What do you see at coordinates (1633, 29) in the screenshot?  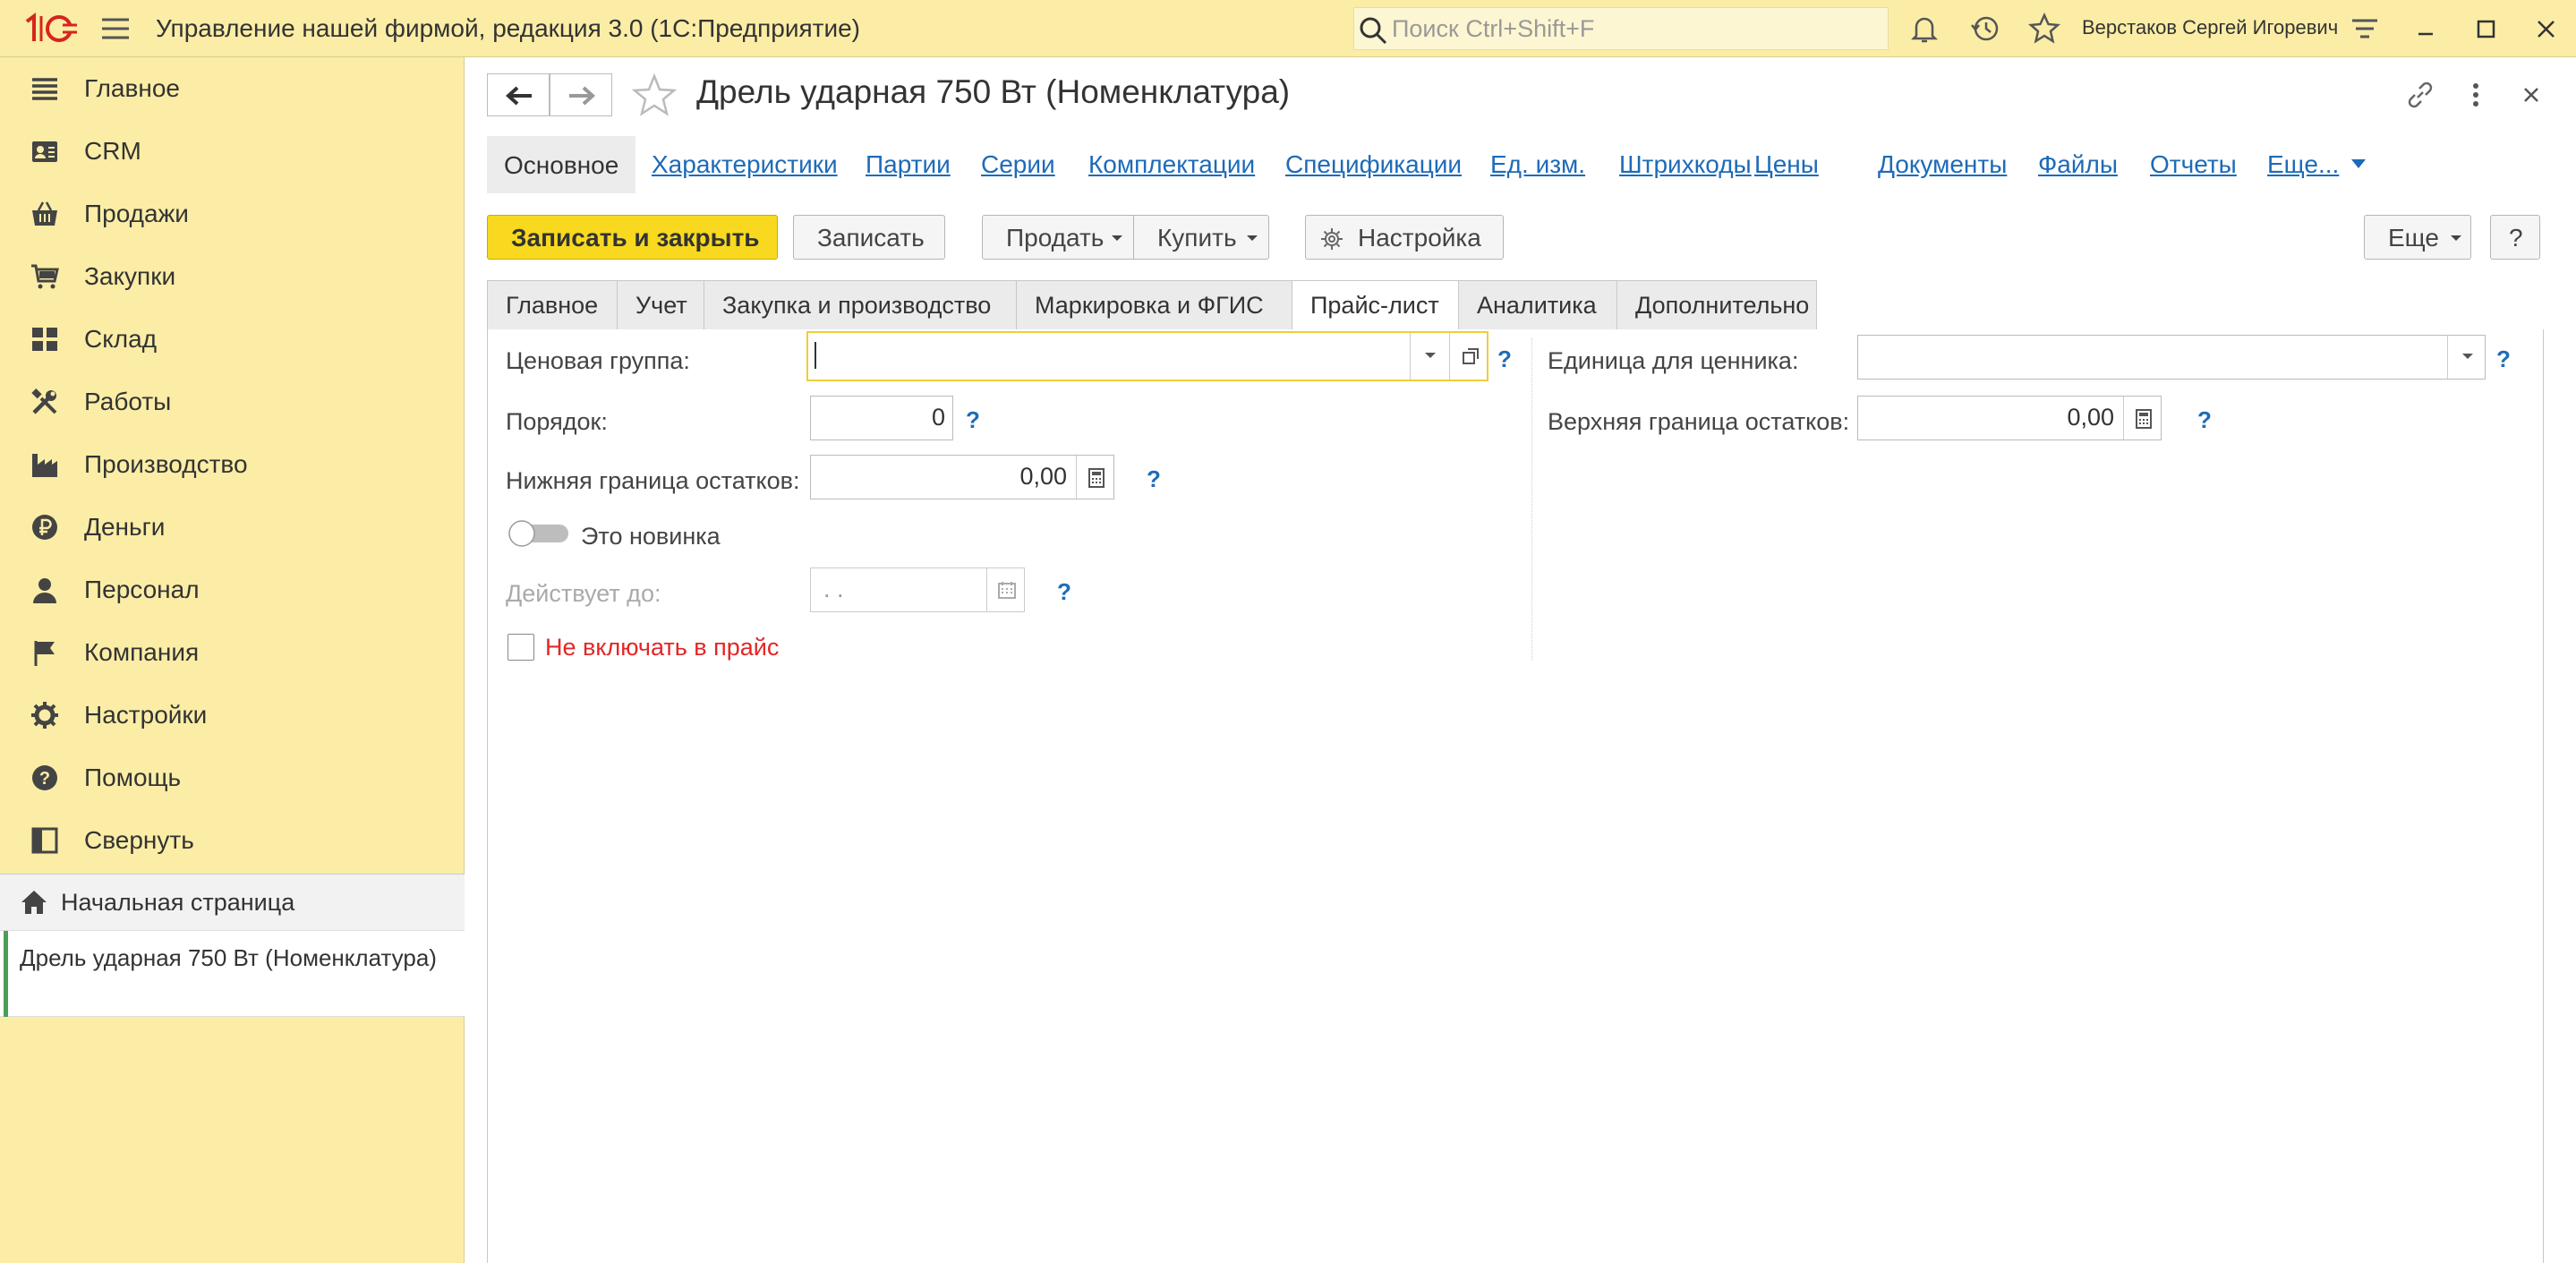 I see `search-input` at bounding box center [1633, 29].